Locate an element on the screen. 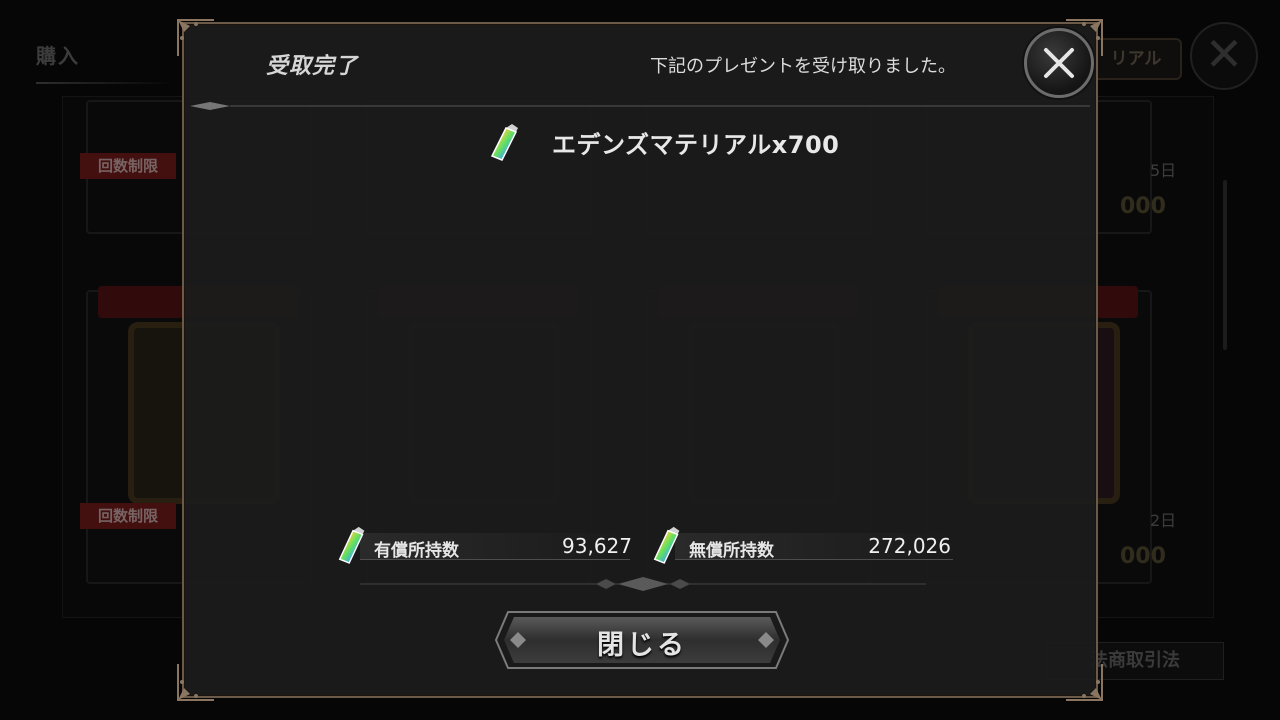 The height and width of the screenshot is (720, 1280). free-crystal-count: 無償所持数 272,026 is located at coordinates (801, 546).